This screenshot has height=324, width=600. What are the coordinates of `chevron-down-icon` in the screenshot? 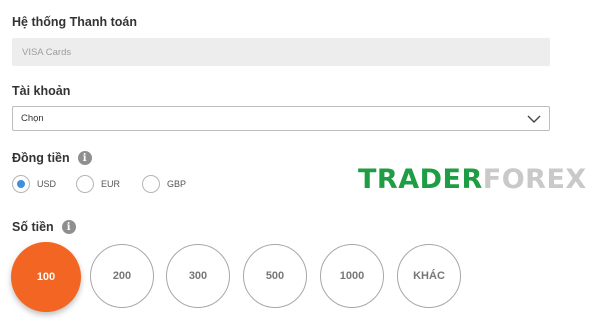 It's located at (534, 119).